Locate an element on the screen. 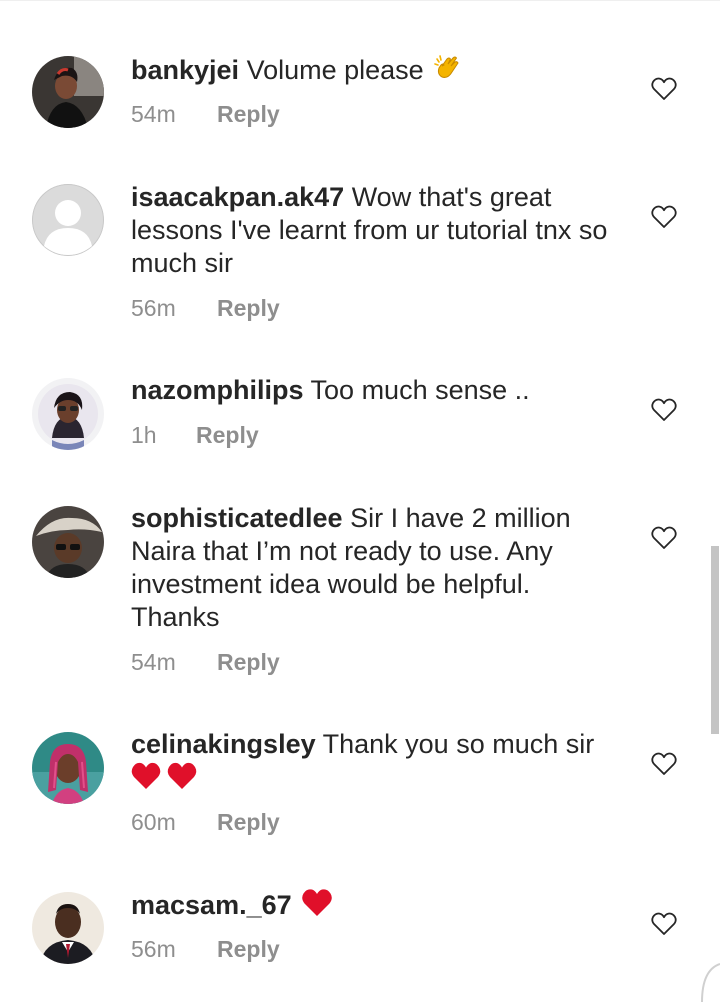  comment-text: macsam._67 is located at coordinates (371, 907).